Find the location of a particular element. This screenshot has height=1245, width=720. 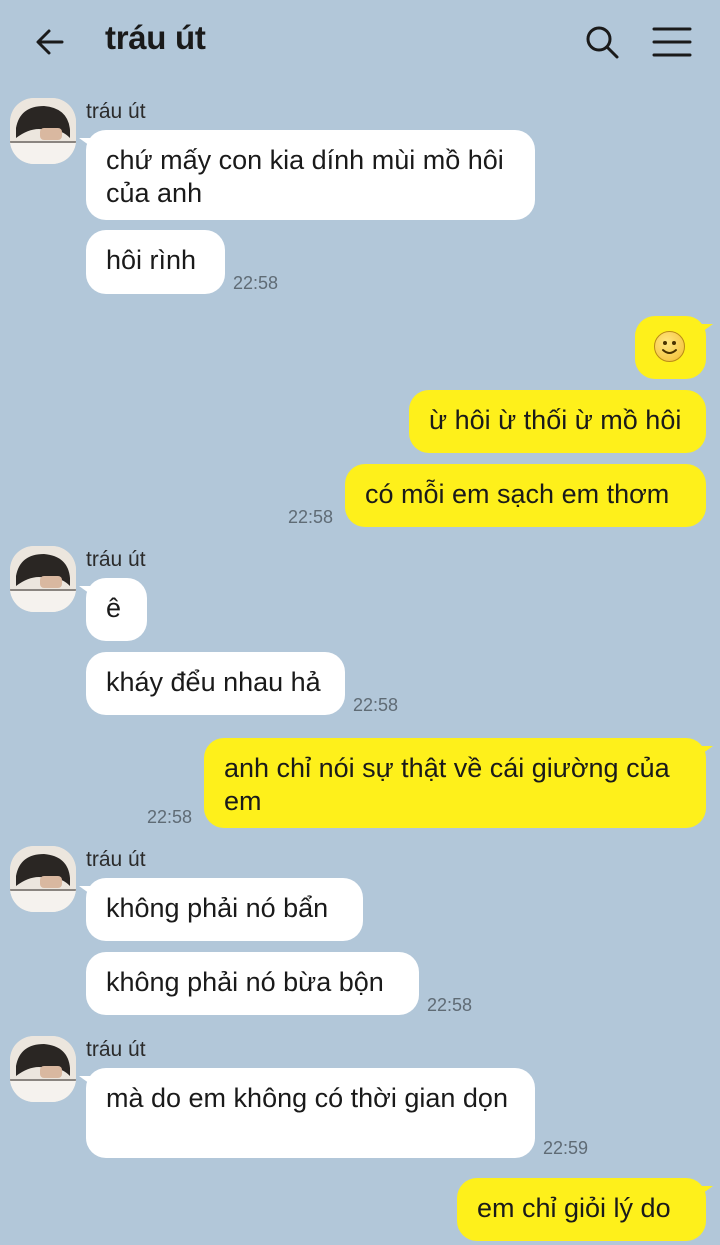

message-bubble is located at coordinates (674, 347).